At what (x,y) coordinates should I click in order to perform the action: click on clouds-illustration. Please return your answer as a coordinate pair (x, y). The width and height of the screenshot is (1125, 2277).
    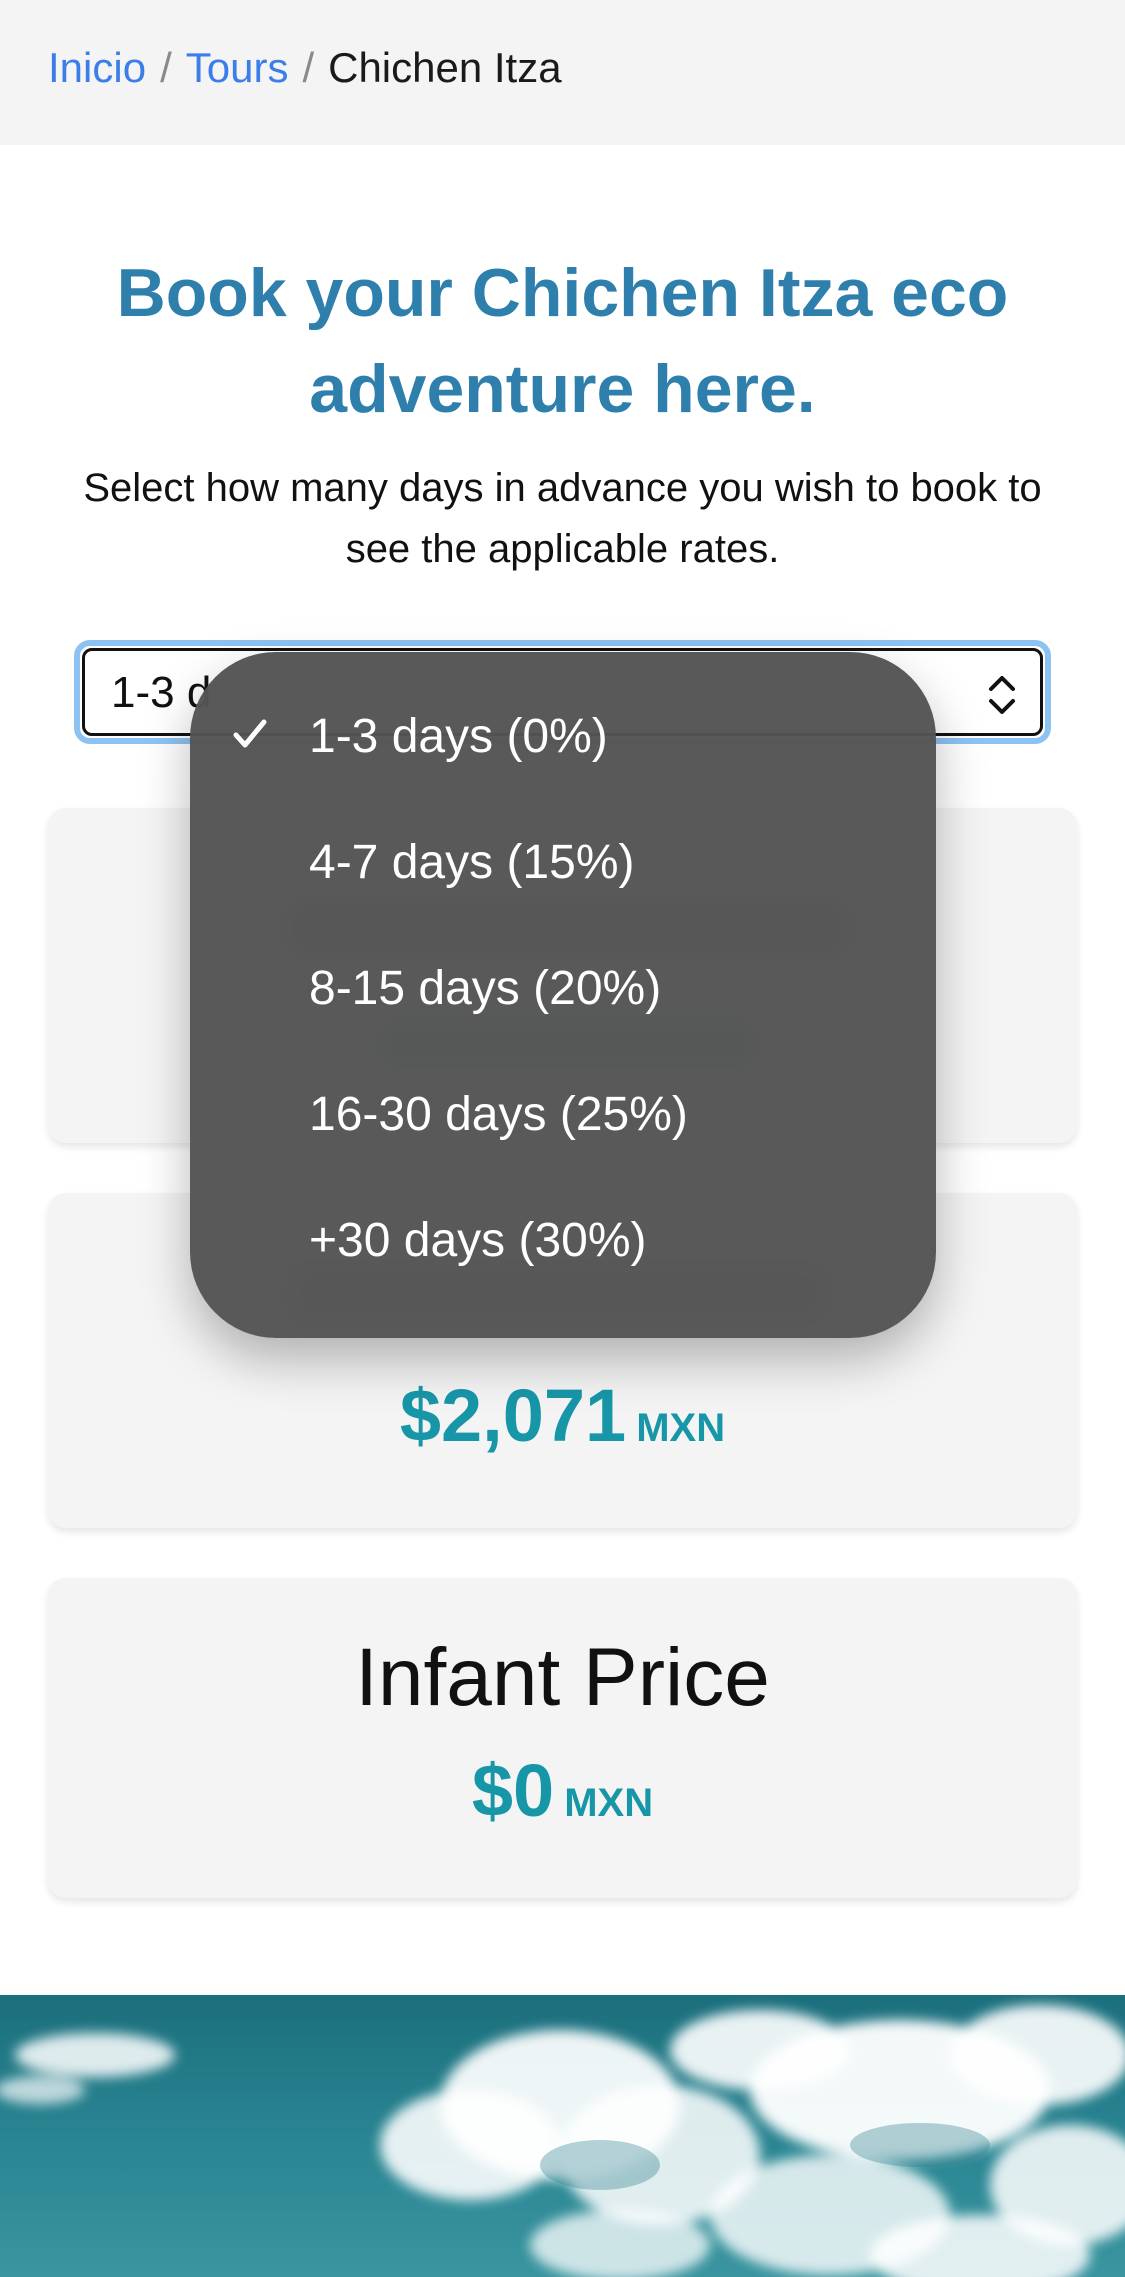
    Looking at the image, I should click on (562, 2141).